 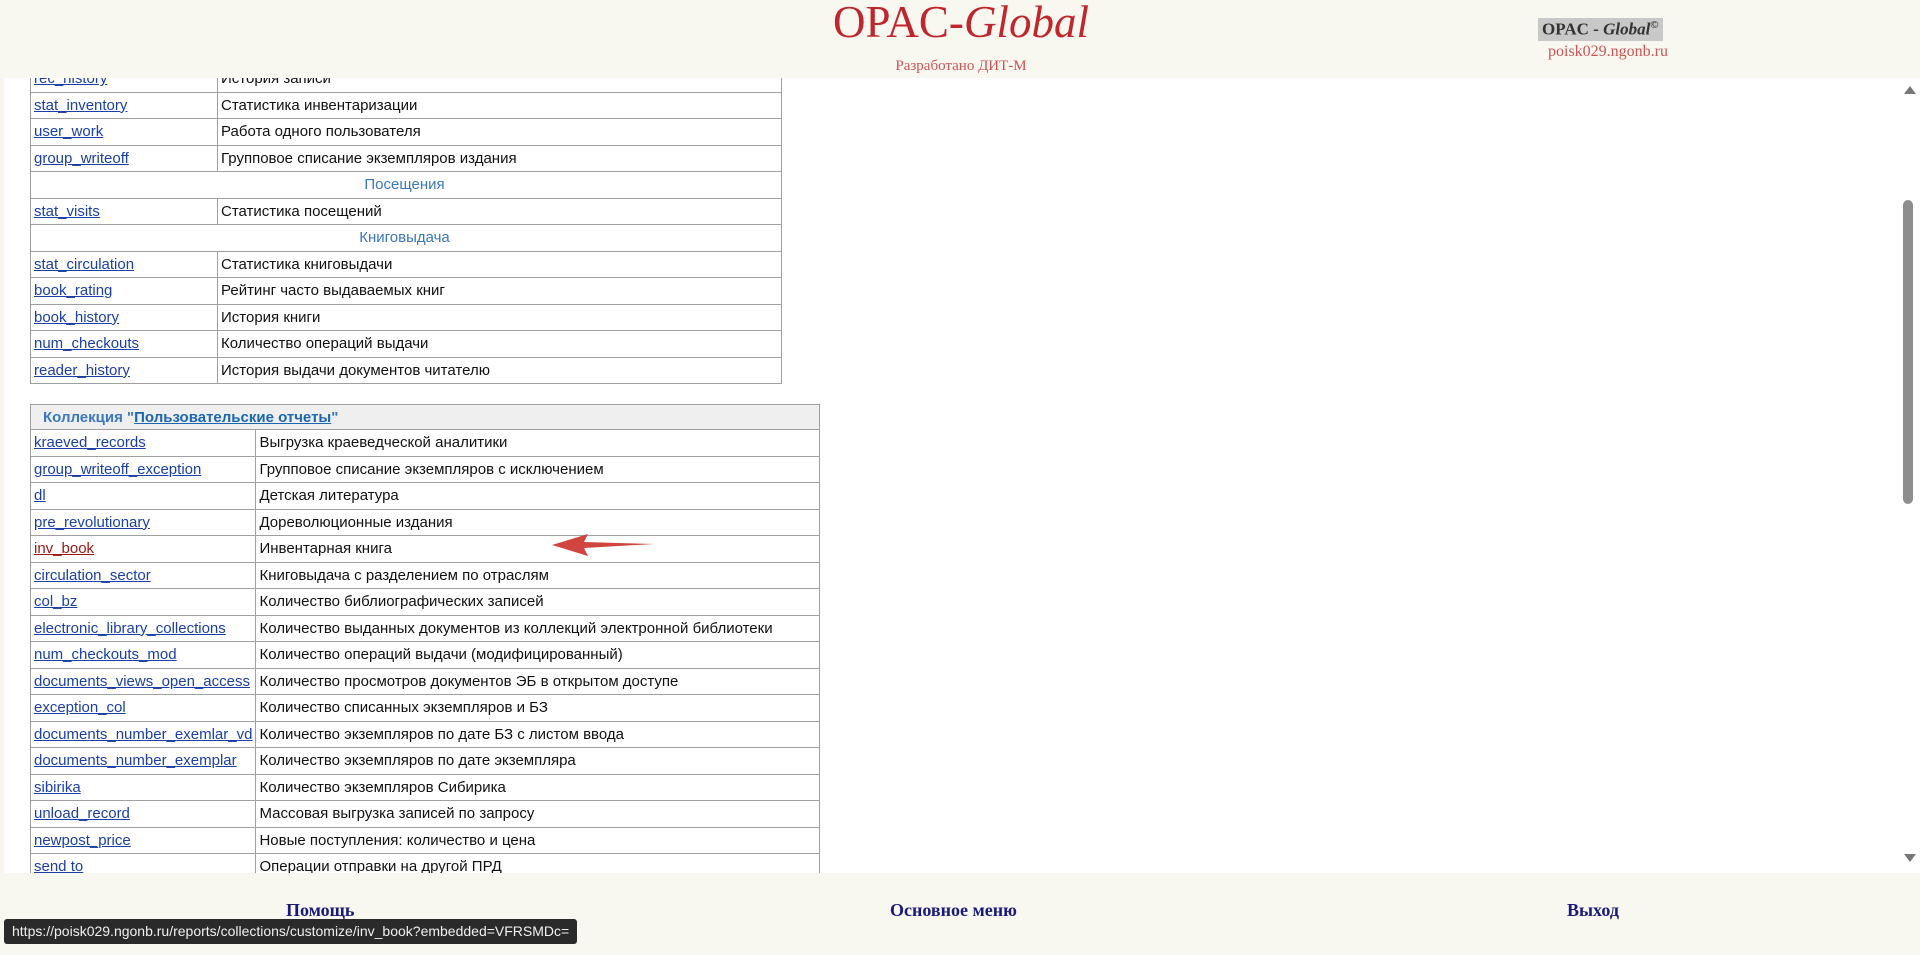 I want to click on report-description: Статистика посещений, so click(x=499, y=211).